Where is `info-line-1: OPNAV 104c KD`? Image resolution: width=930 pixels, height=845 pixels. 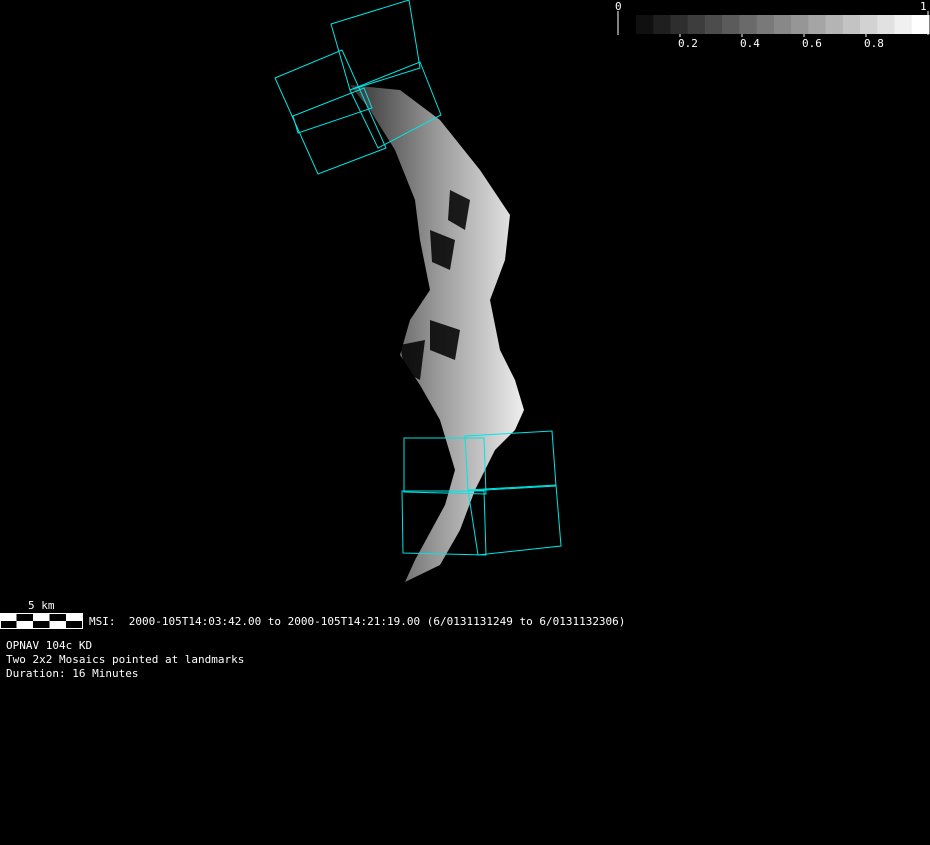 info-line-1: OPNAV 104c KD is located at coordinates (49, 645).